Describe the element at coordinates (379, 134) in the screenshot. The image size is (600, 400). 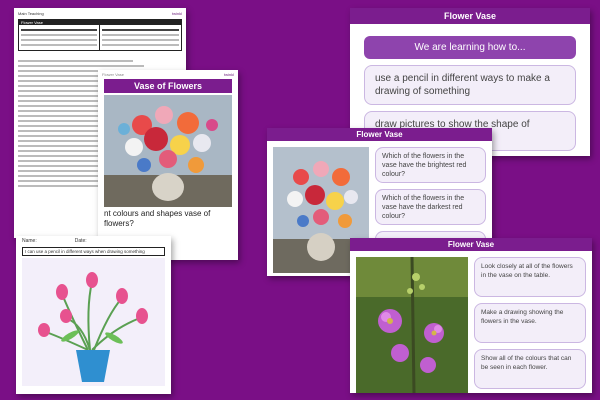
I see `questions-slide-title: Flower Vase` at that location.